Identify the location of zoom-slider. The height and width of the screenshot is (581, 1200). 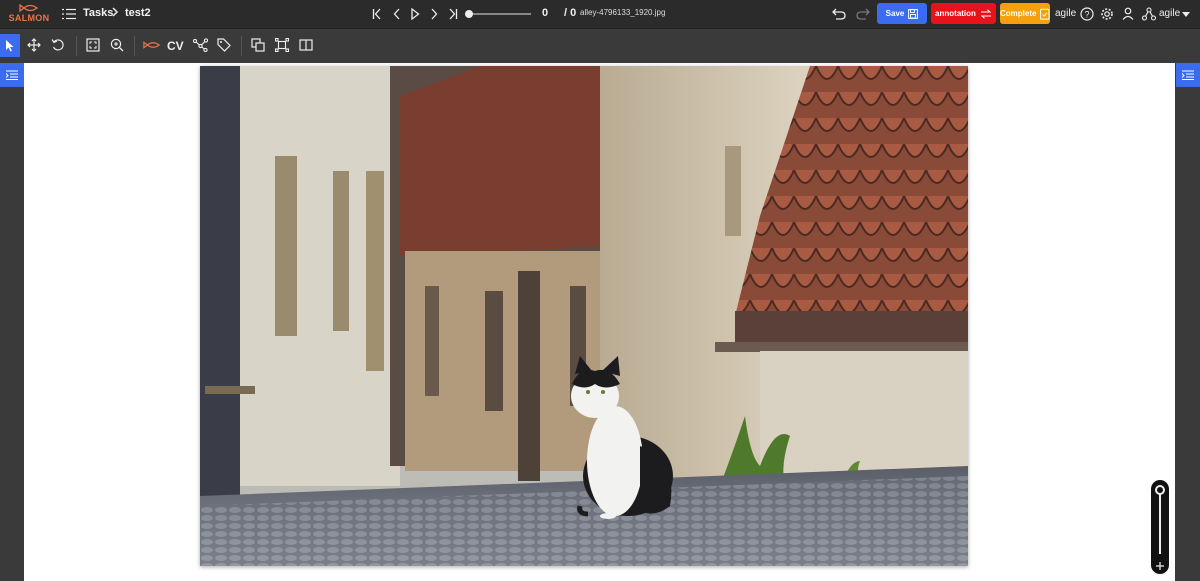
(1160, 527).